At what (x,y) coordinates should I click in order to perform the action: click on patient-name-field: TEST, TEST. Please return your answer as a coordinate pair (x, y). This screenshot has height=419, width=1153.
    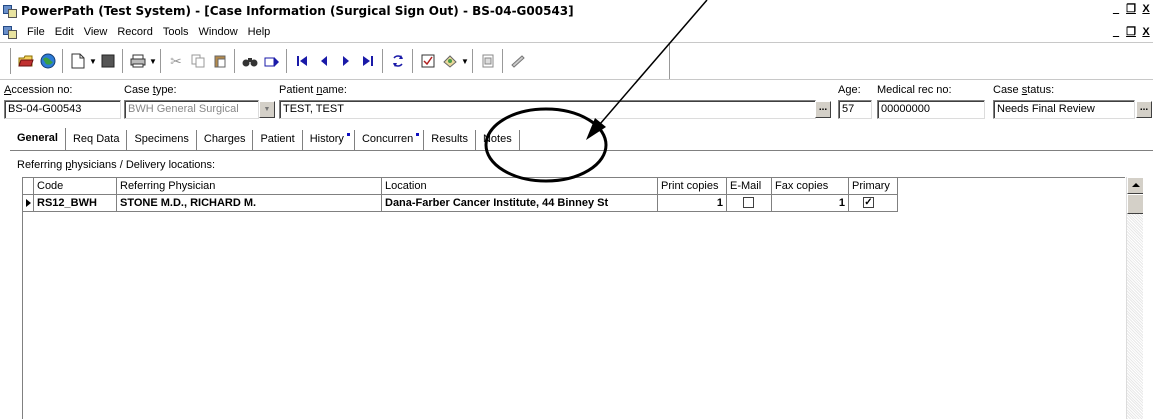
    Looking at the image, I should click on (547, 109).